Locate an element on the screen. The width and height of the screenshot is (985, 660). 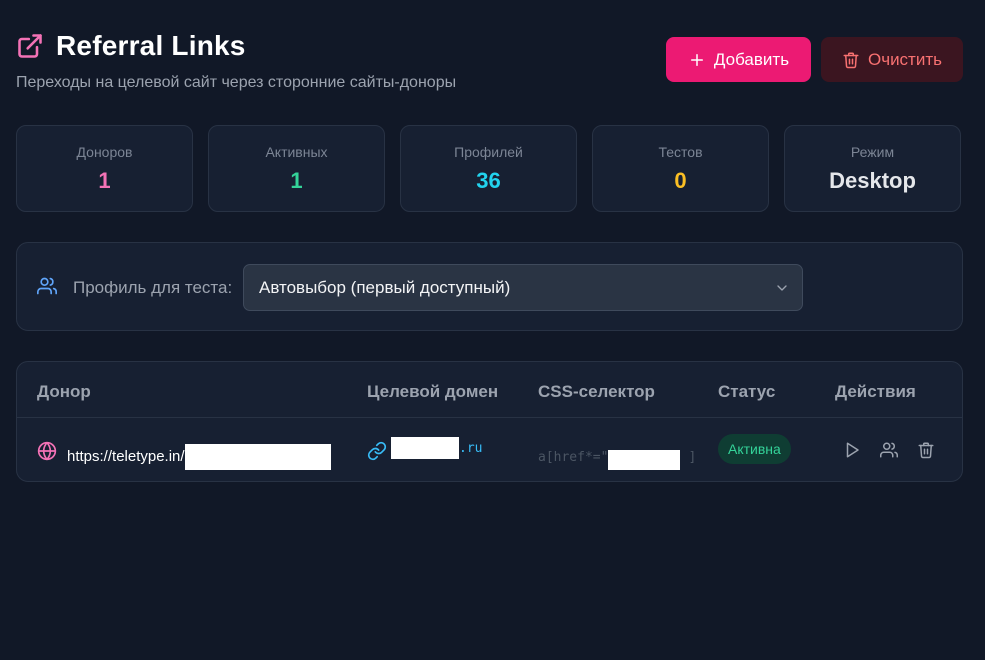
stat-card-tests: Тестов 0 is located at coordinates (680, 168).